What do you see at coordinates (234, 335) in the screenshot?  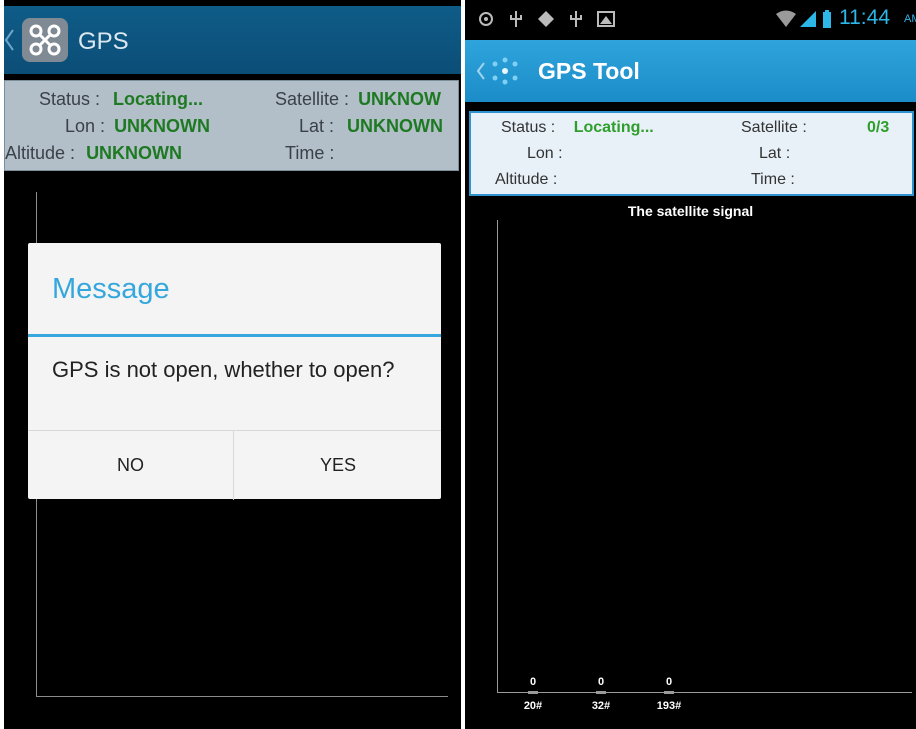 I see `dialog-divider` at bounding box center [234, 335].